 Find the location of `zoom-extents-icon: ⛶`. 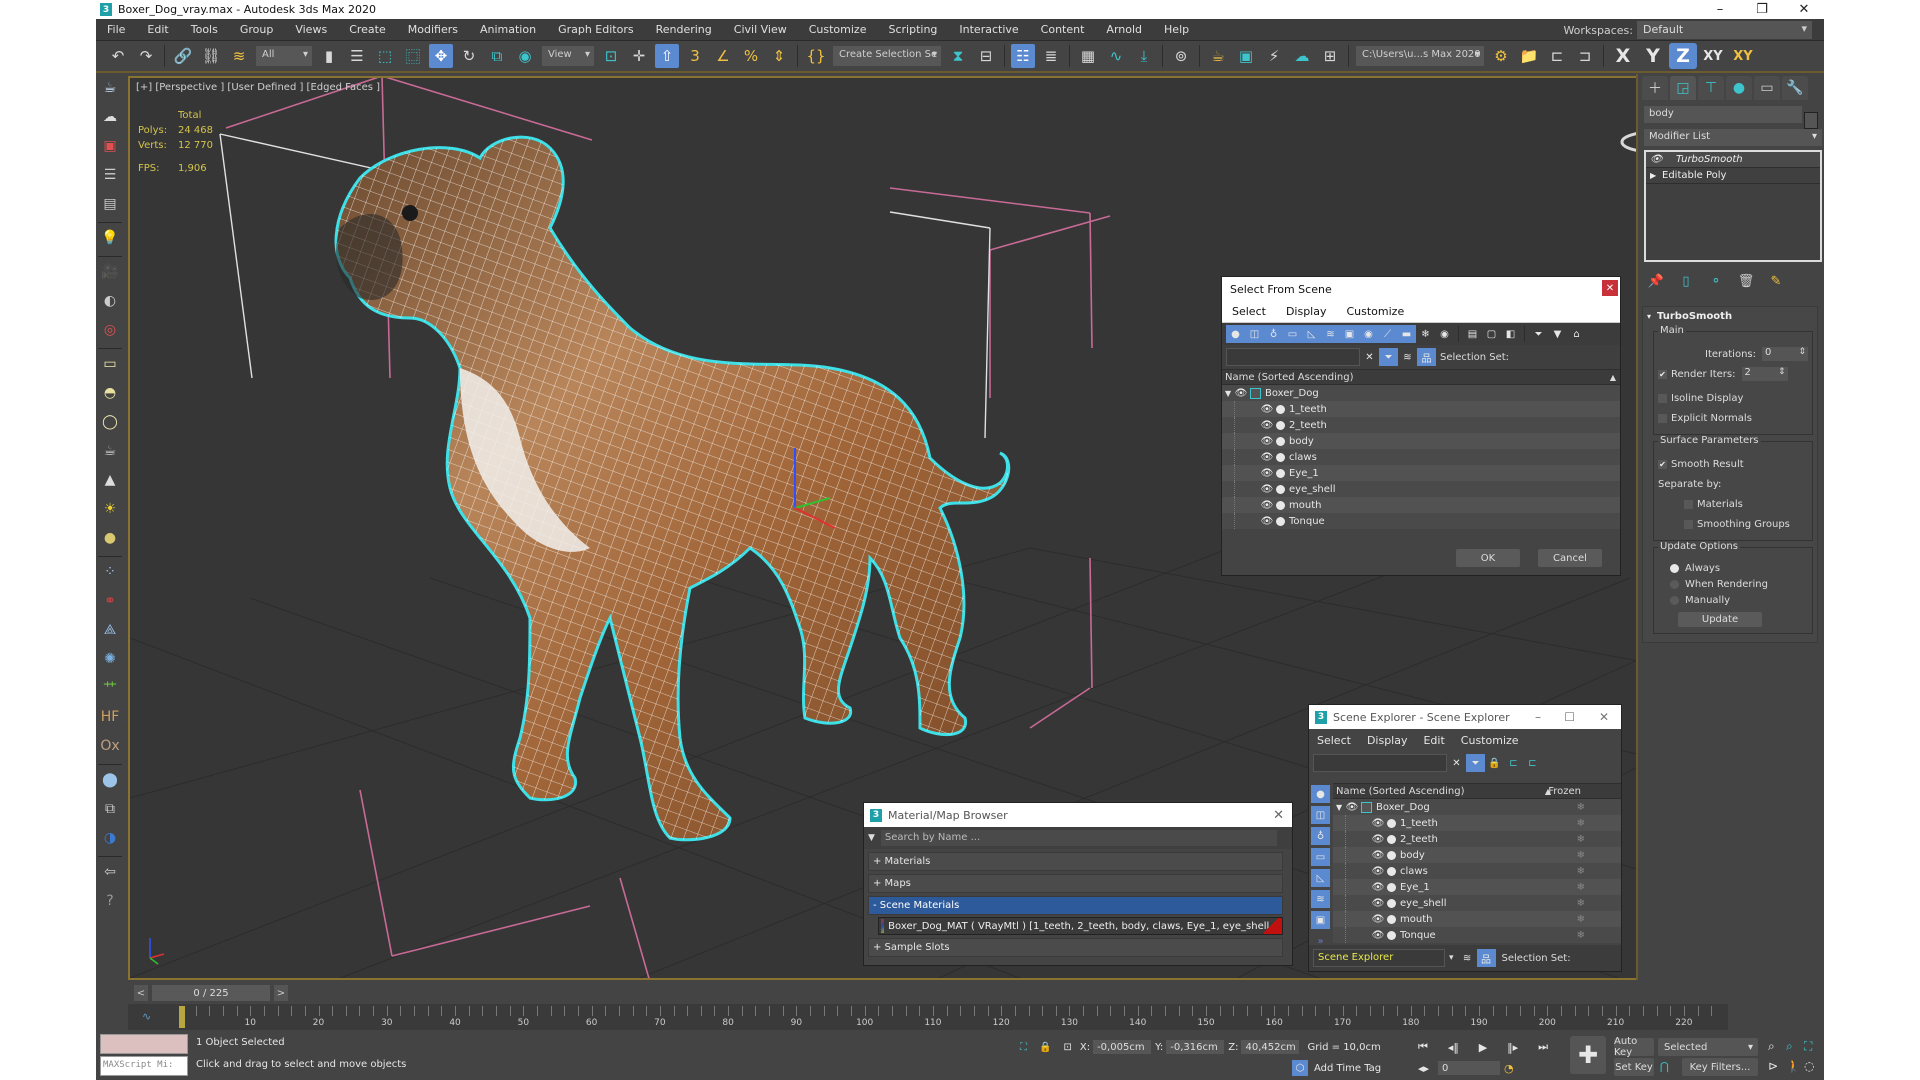

zoom-extents-icon: ⛶ is located at coordinates (1813, 1046).